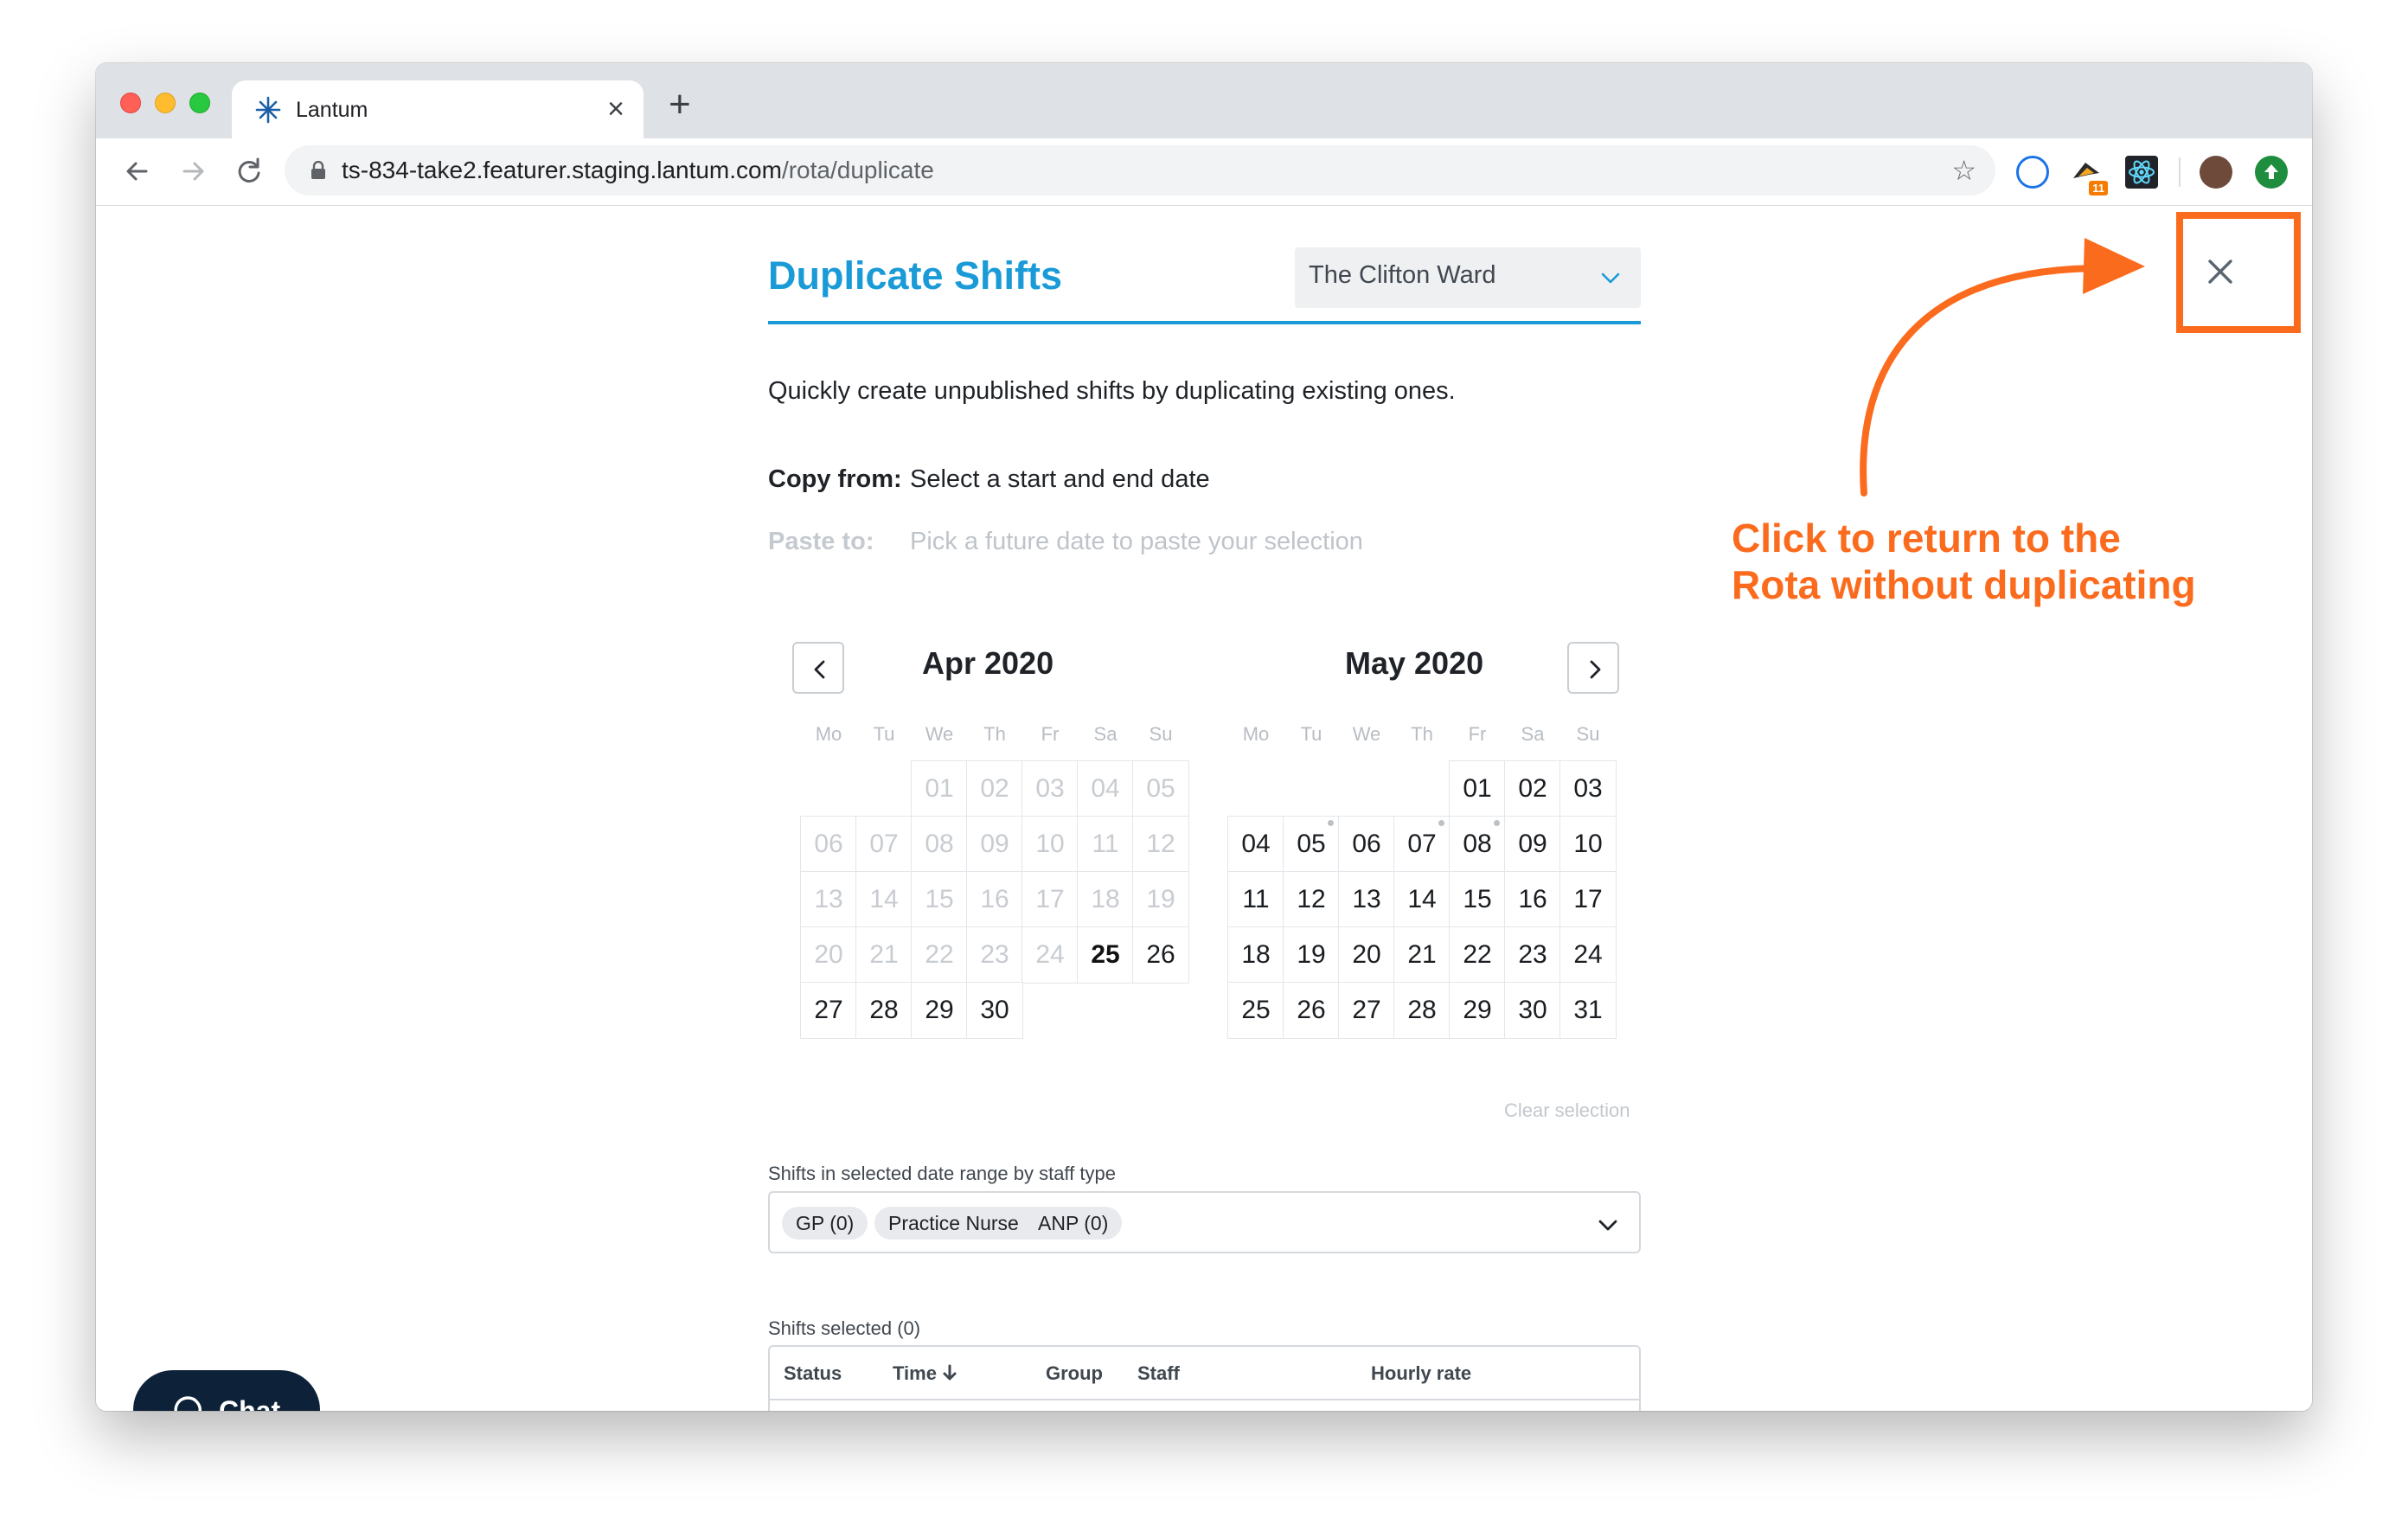 This screenshot has width=2408, height=1538. What do you see at coordinates (939, 734) in the screenshot?
I see `weekday-label: We` at bounding box center [939, 734].